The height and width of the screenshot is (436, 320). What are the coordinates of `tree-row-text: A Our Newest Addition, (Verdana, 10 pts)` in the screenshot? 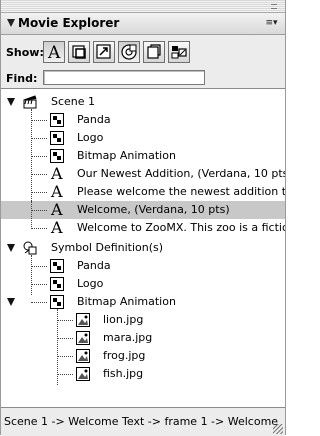 It's located at (143, 174).